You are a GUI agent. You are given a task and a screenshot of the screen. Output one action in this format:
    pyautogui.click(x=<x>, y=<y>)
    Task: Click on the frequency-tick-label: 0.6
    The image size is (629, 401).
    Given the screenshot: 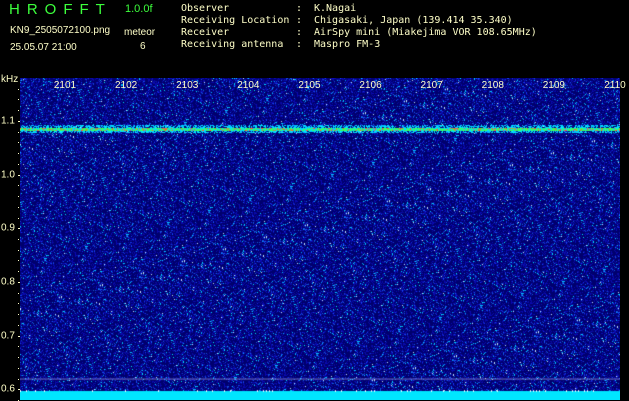 What is the action you would take?
    pyautogui.click(x=8, y=389)
    